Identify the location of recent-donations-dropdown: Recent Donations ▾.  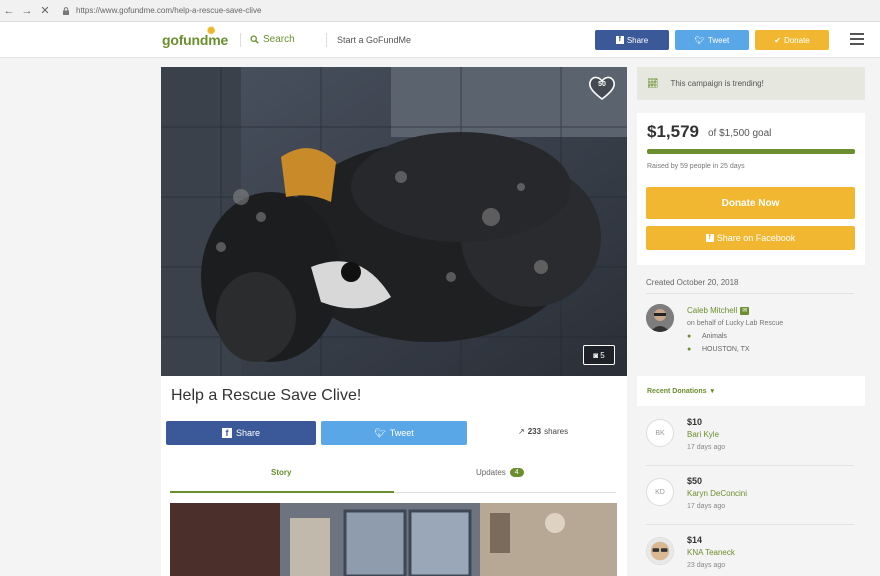
(751, 391).